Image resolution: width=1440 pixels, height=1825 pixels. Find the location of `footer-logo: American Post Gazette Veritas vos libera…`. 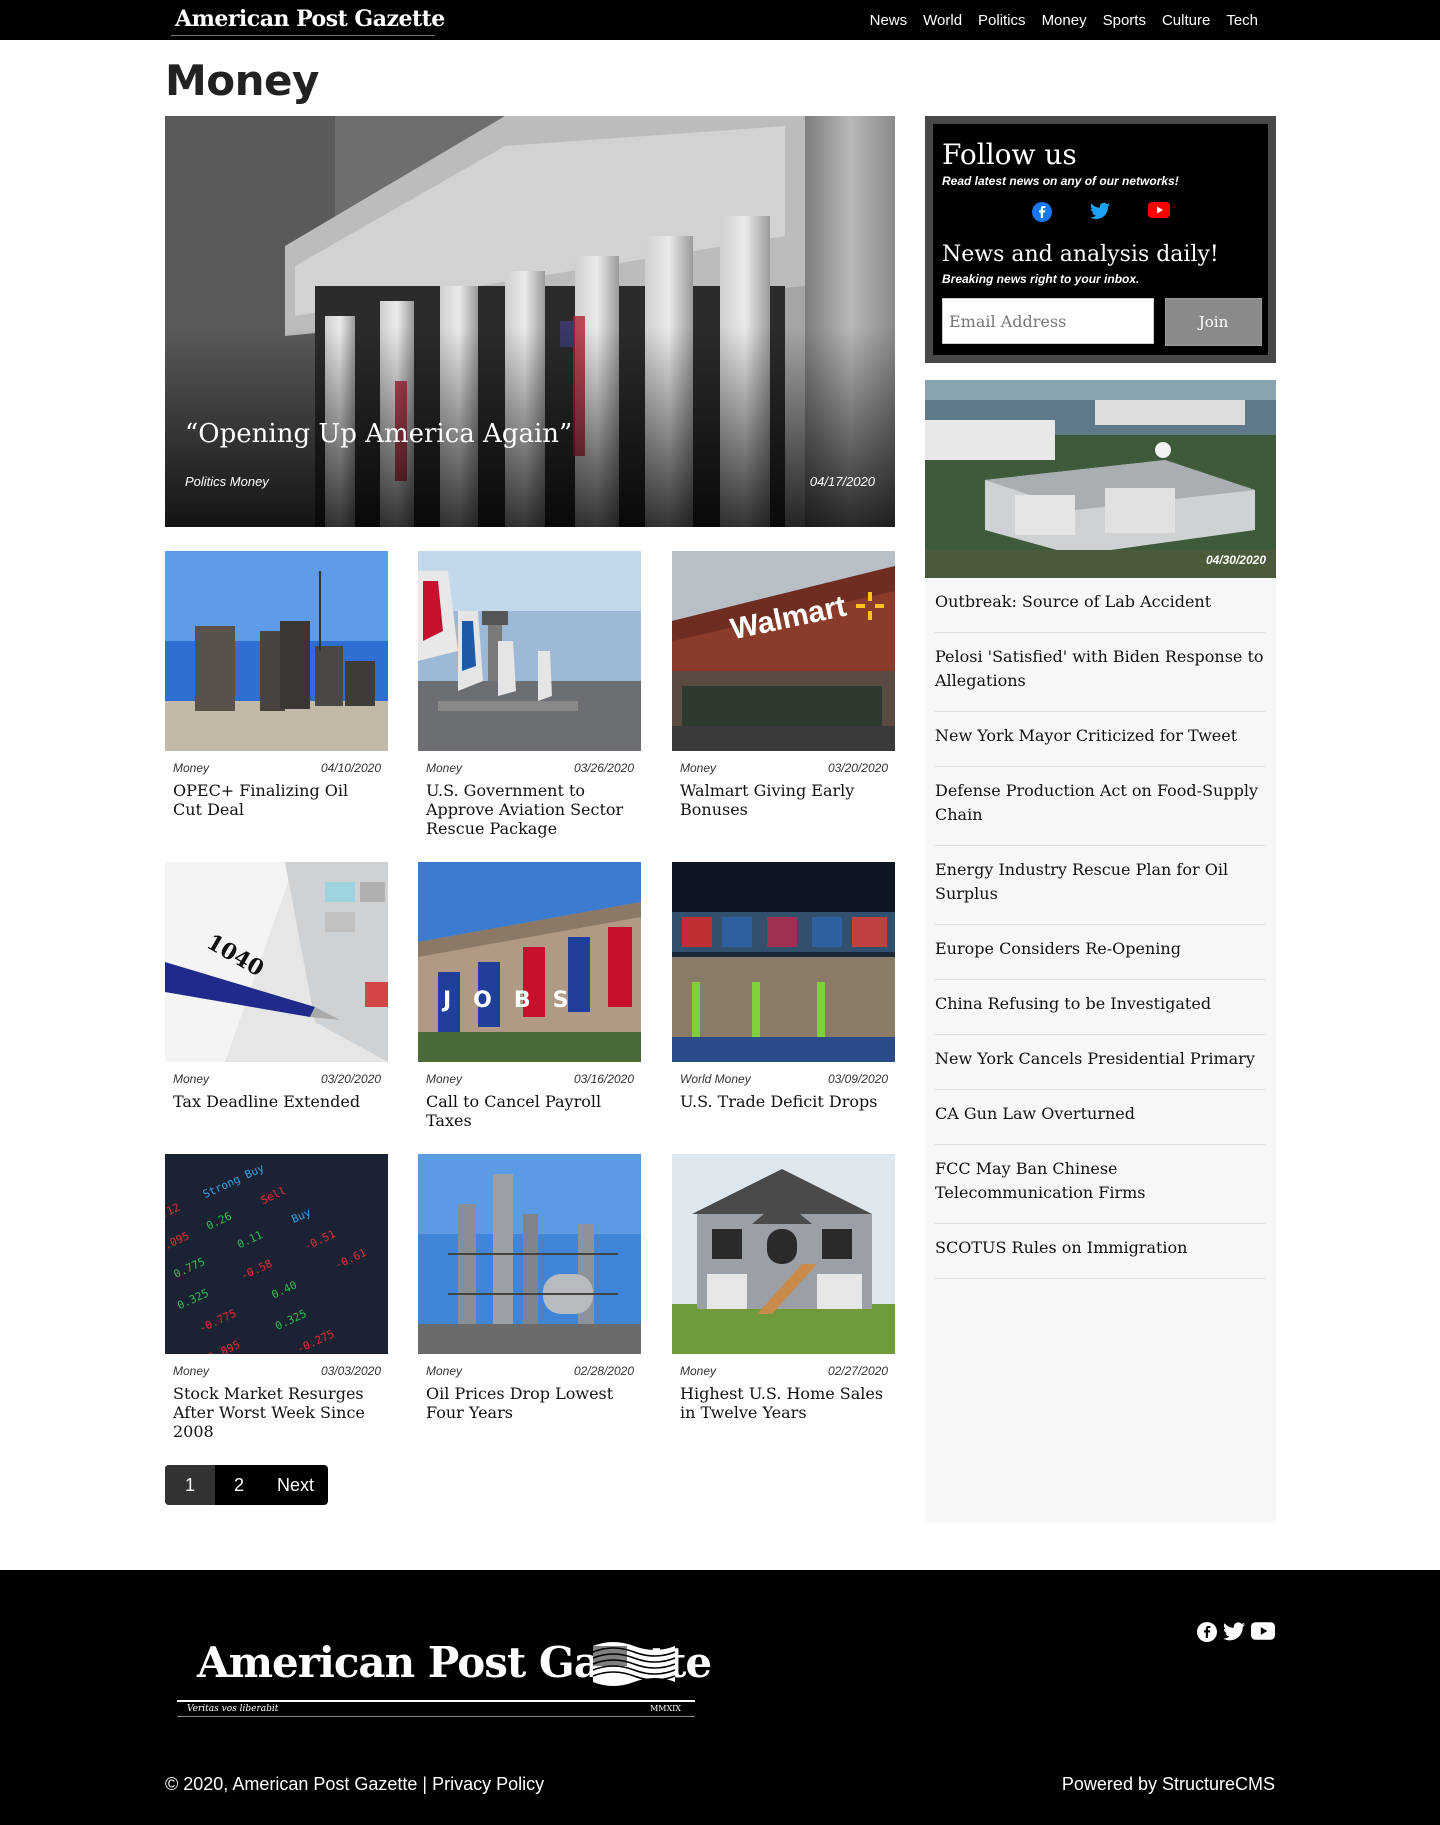

footer-logo: American Post Gazette Veritas vos libera… is located at coordinates (442, 1679).